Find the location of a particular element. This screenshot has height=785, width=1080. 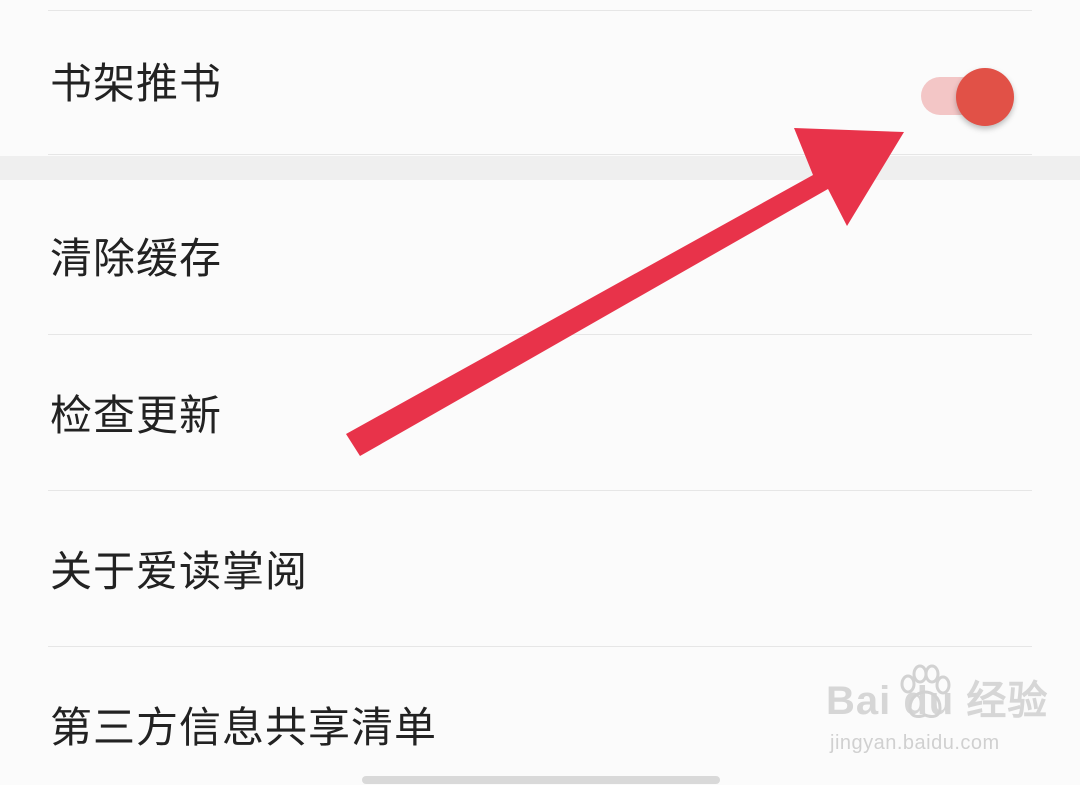

setting-label-clear-cache: 清除缓存 is located at coordinates (136, 258).